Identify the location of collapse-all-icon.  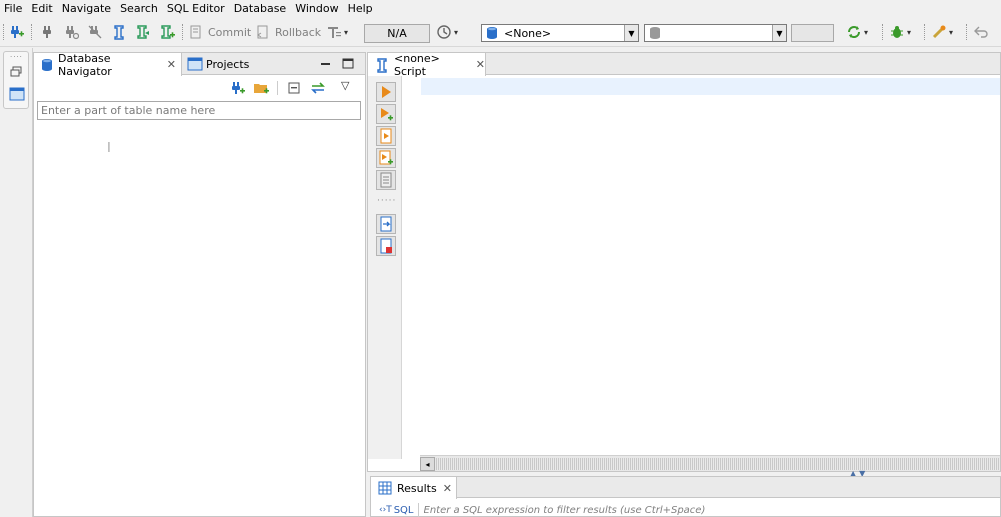
(294, 88).